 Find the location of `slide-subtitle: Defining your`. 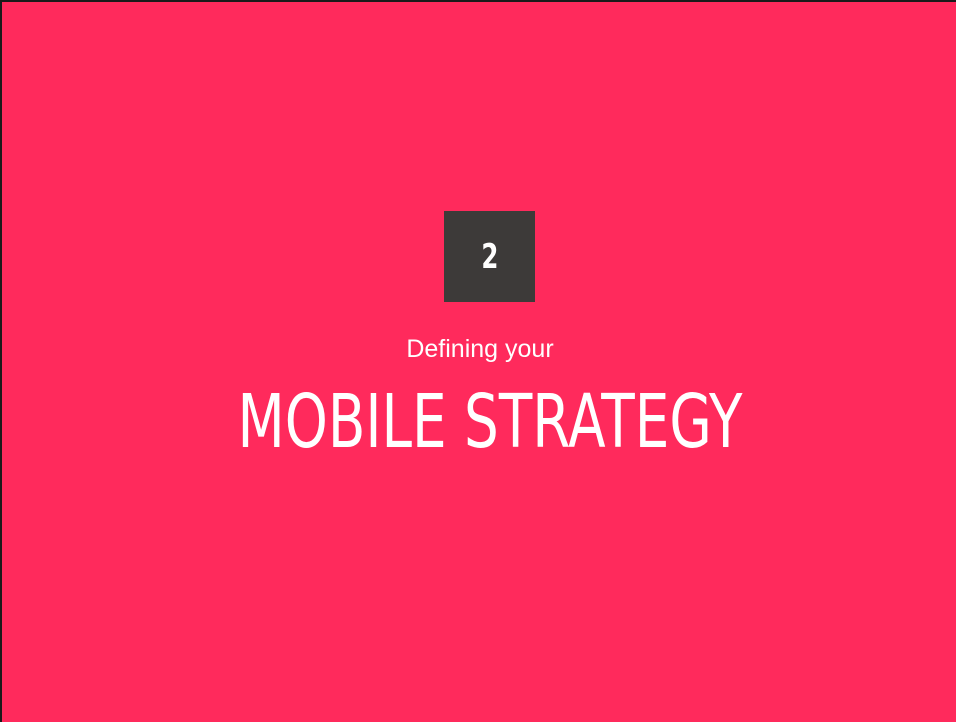

slide-subtitle: Defining your is located at coordinates (480, 349).